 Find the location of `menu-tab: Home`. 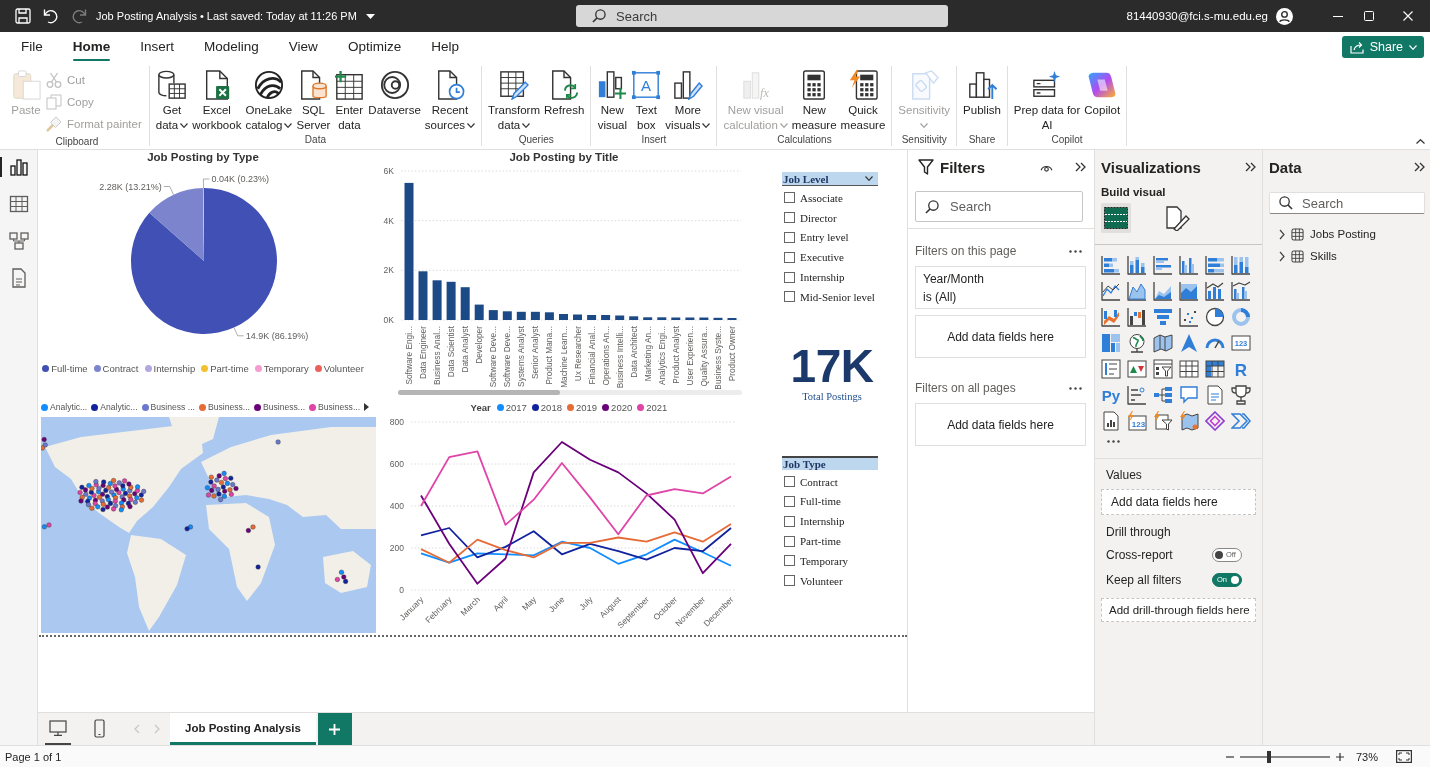

menu-tab: Home is located at coordinates (91, 47).